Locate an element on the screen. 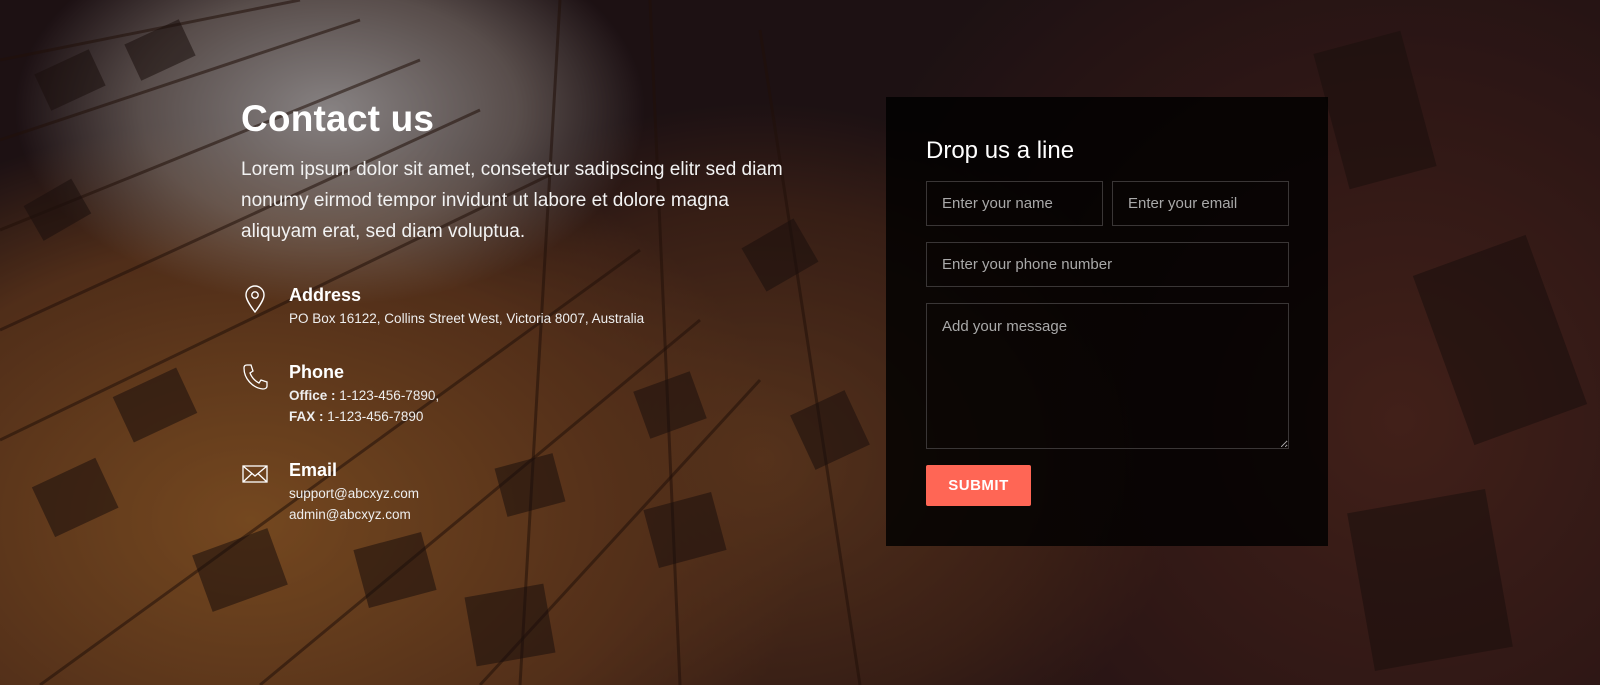 This screenshot has height=685, width=1600. fax-value: 1-123-456-7890 is located at coordinates (373, 416).